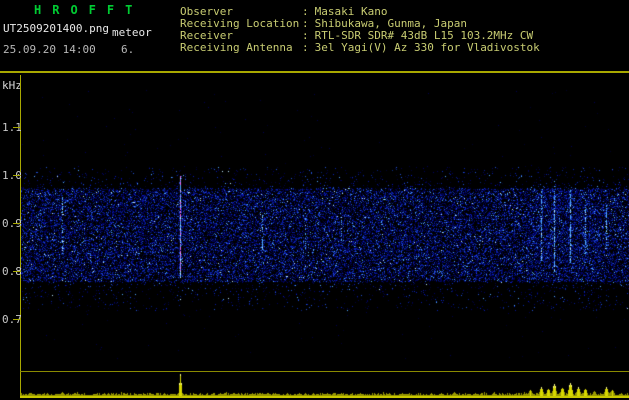 Image resolution: width=629 pixels, height=400 pixels. What do you see at coordinates (351, 11) in the screenshot?
I see `info-value-observer: Masaki Kano` at bounding box center [351, 11].